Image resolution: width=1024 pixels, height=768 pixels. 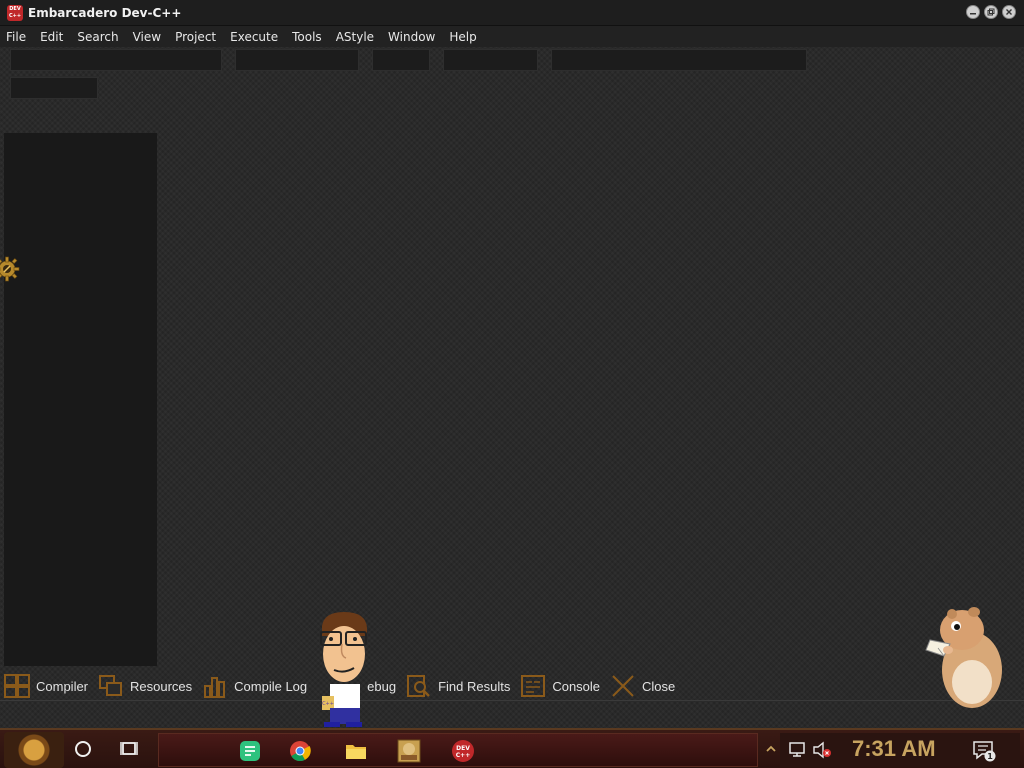 I want to click on taskbar-clock: 7:31 AM, so click(x=894, y=749).